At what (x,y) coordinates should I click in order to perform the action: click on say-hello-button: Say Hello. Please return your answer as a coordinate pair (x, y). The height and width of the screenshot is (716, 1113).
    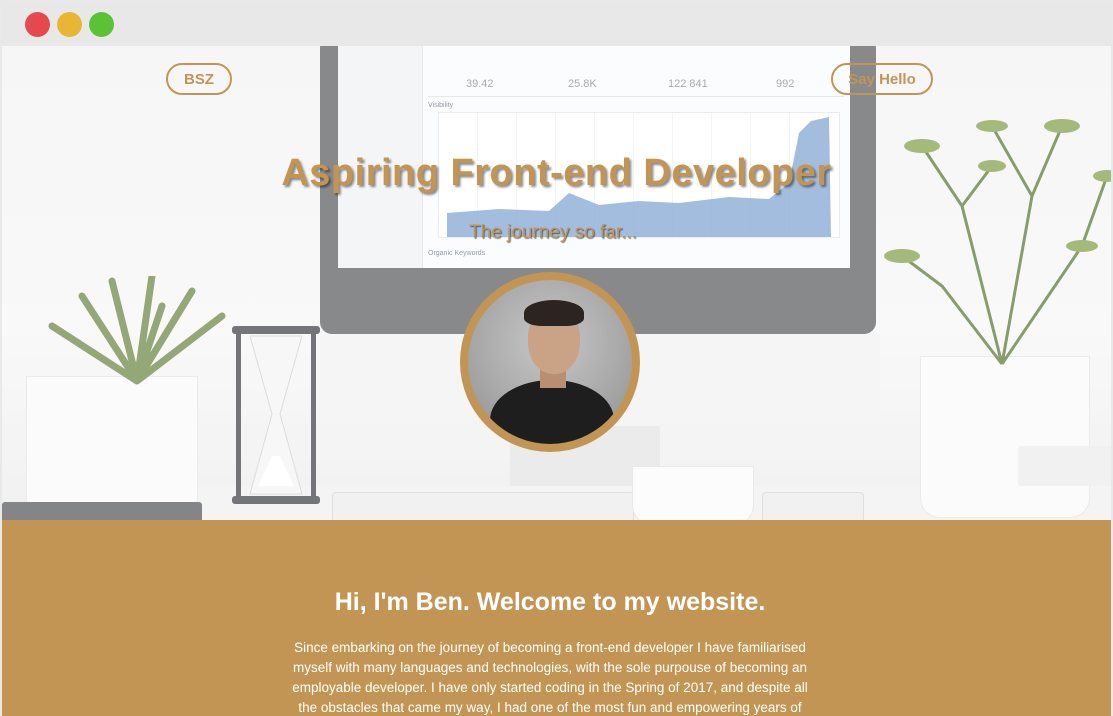
    Looking at the image, I should click on (882, 79).